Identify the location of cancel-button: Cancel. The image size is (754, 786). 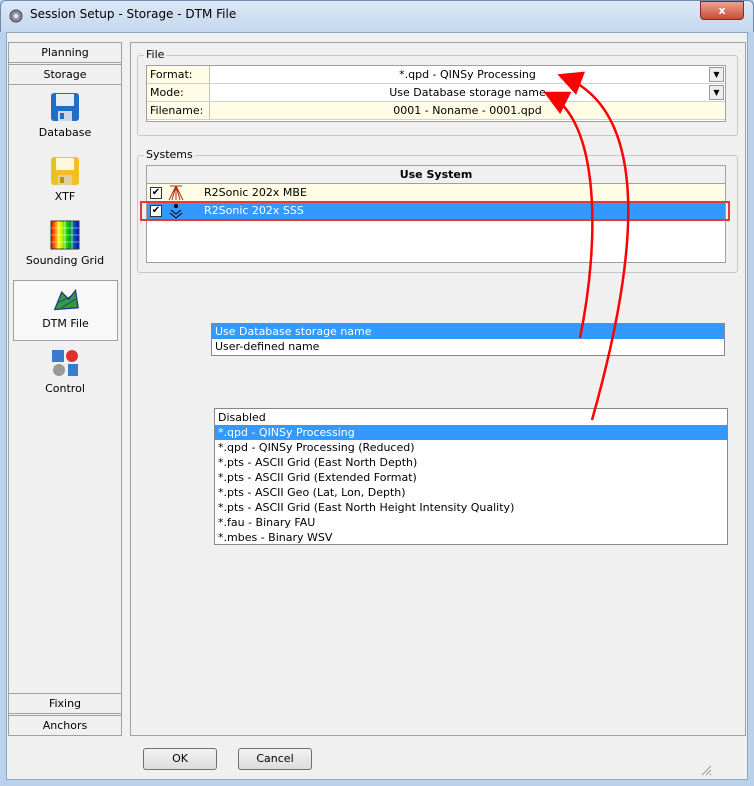
(275, 759).